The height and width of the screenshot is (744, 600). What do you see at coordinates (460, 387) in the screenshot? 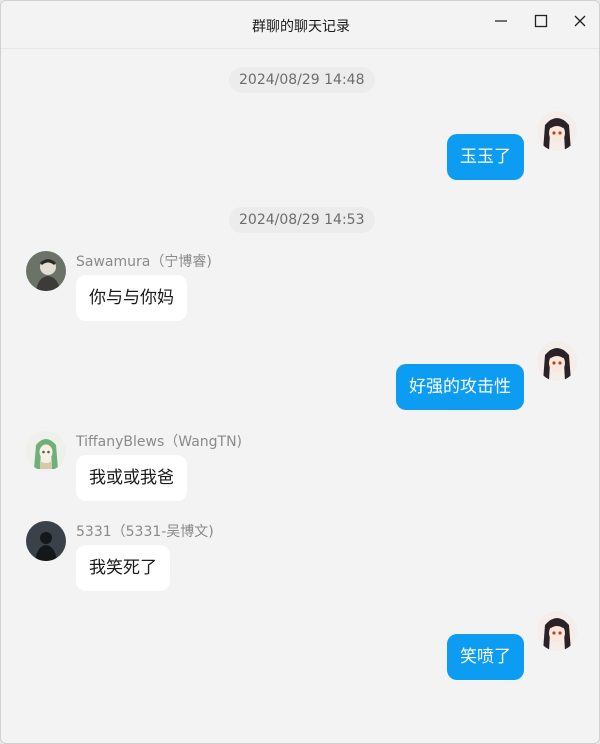
I see `outgoing-message: 好强的攻击性` at bounding box center [460, 387].